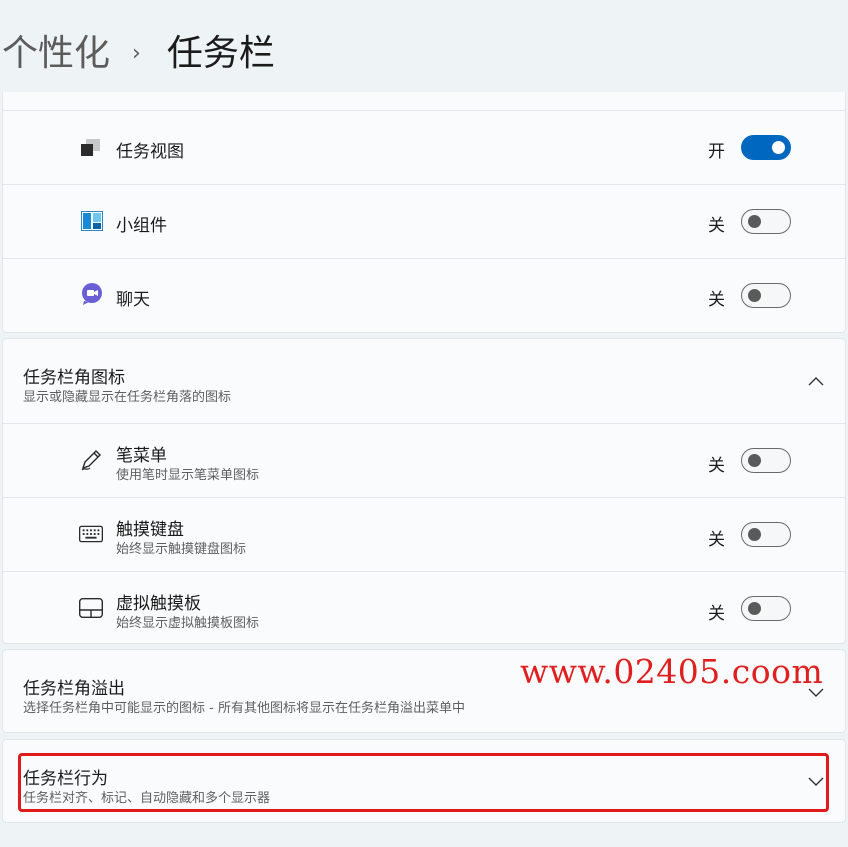  Describe the element at coordinates (91, 608) in the screenshot. I see `touchpad-icon` at that location.